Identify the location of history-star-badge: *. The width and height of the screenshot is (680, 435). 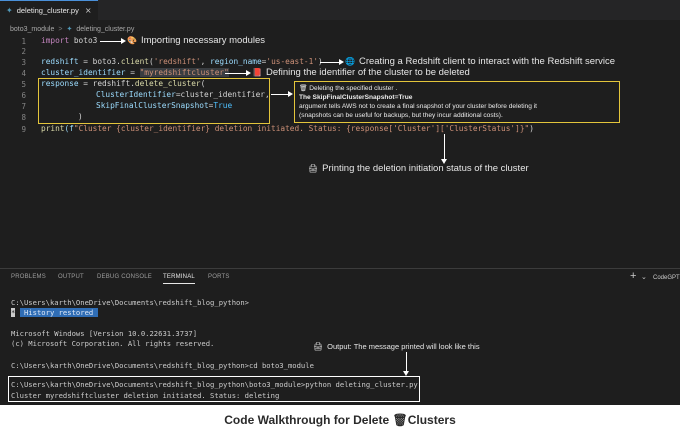
(13, 312).